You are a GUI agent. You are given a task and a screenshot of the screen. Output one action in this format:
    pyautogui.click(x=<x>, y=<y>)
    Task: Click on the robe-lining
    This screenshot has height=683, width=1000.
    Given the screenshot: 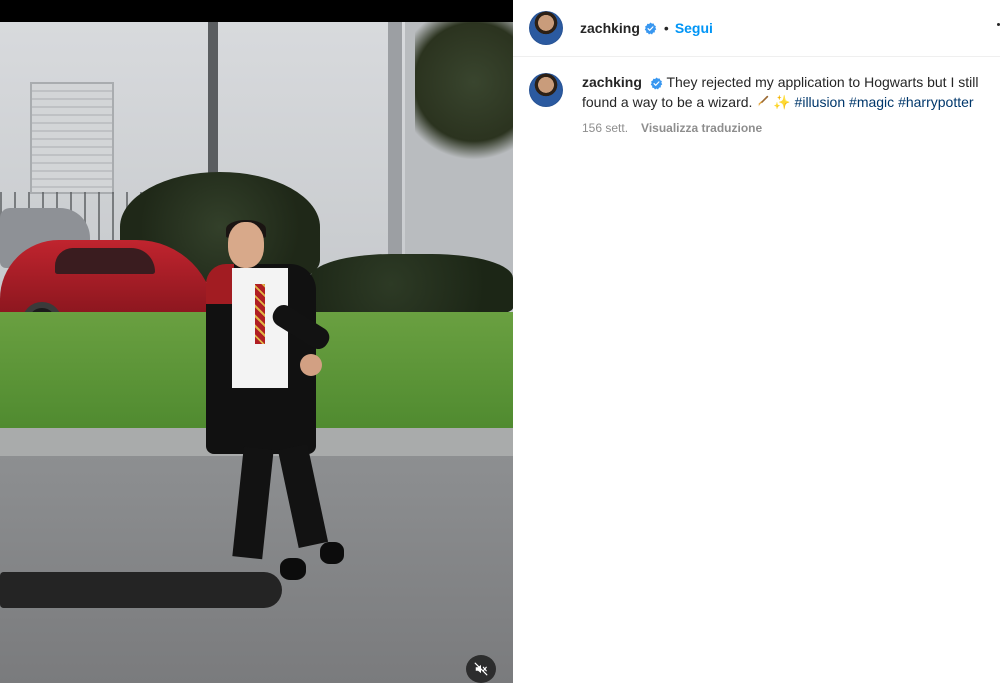 What is the action you would take?
    pyautogui.click(x=220, y=284)
    